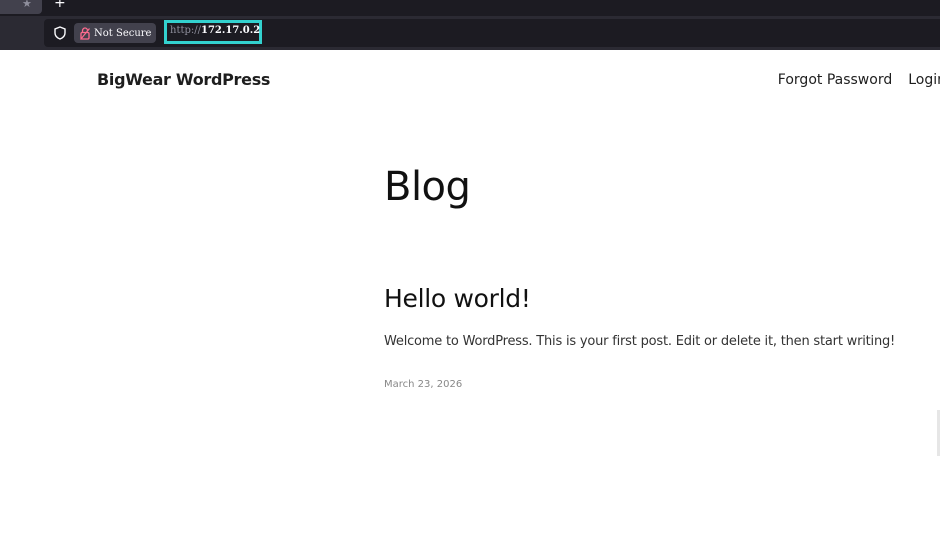 The height and width of the screenshot is (556, 940). Describe the element at coordinates (27, 5) in the screenshot. I see `star-icon: ★` at that location.